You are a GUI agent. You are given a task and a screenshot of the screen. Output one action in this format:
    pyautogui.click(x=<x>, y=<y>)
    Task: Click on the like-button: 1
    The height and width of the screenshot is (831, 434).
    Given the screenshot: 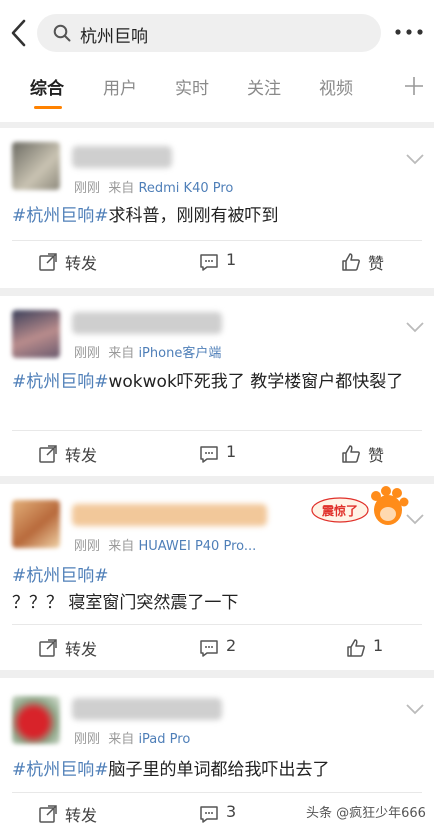 What is the action you would take?
    pyautogui.click(x=371, y=648)
    